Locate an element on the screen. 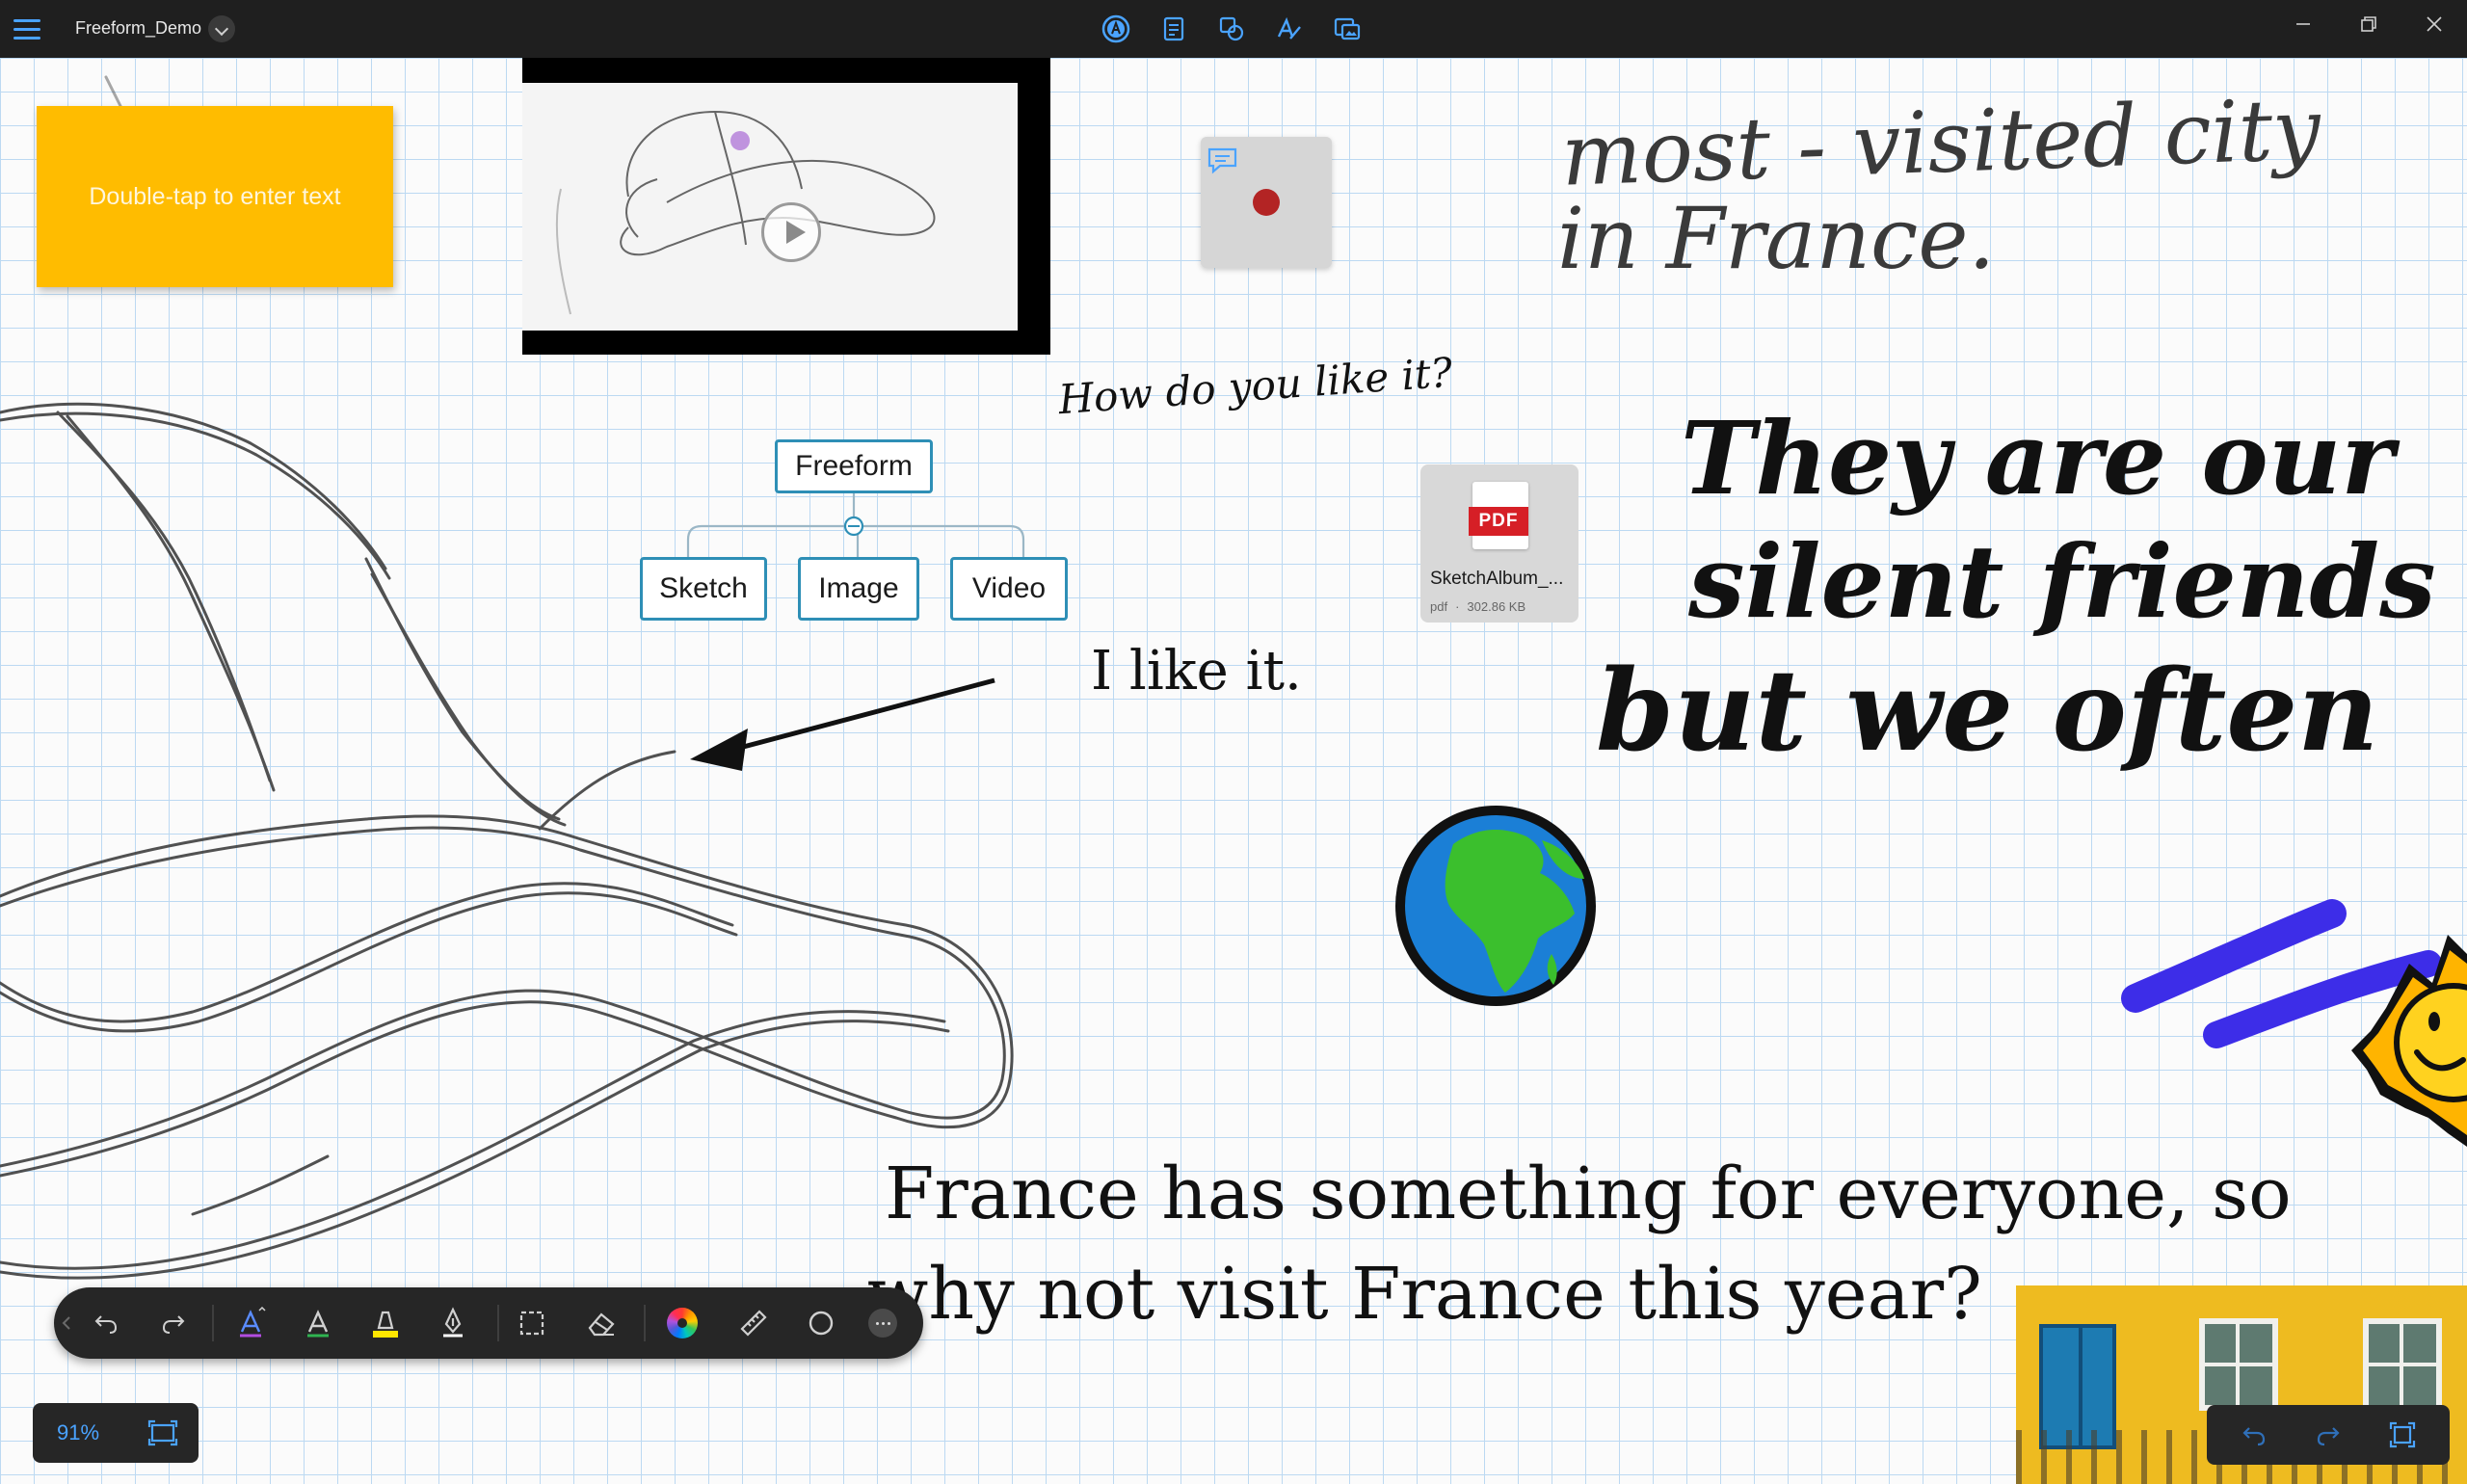 The width and height of the screenshot is (2467, 1484). handwriting-big-line-3: but we often is located at coordinates (1987, 711).